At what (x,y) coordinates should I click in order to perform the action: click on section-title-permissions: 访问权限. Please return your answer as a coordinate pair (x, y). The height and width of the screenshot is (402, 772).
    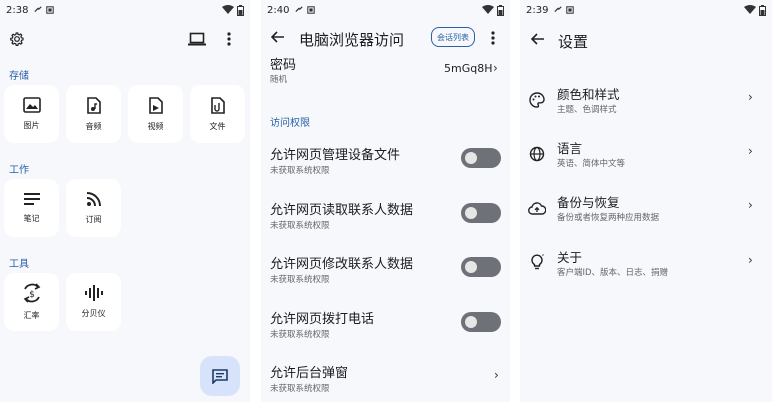
    Looking at the image, I should click on (290, 123).